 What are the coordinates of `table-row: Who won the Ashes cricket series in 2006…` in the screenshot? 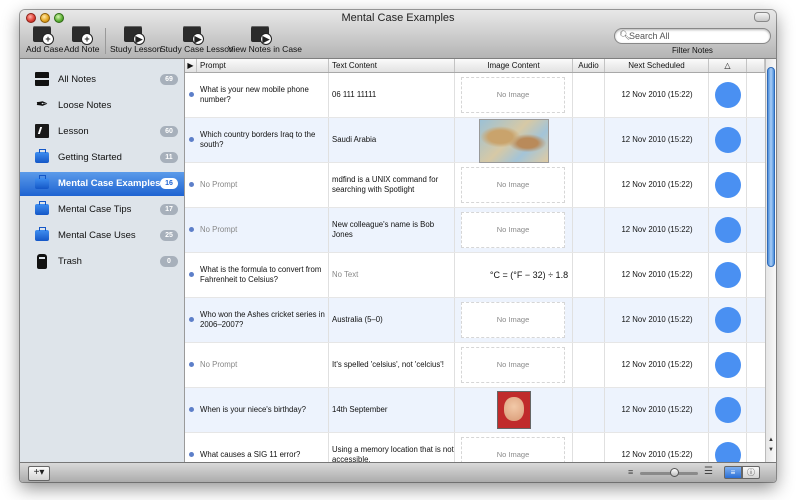 It's located at (475, 320).